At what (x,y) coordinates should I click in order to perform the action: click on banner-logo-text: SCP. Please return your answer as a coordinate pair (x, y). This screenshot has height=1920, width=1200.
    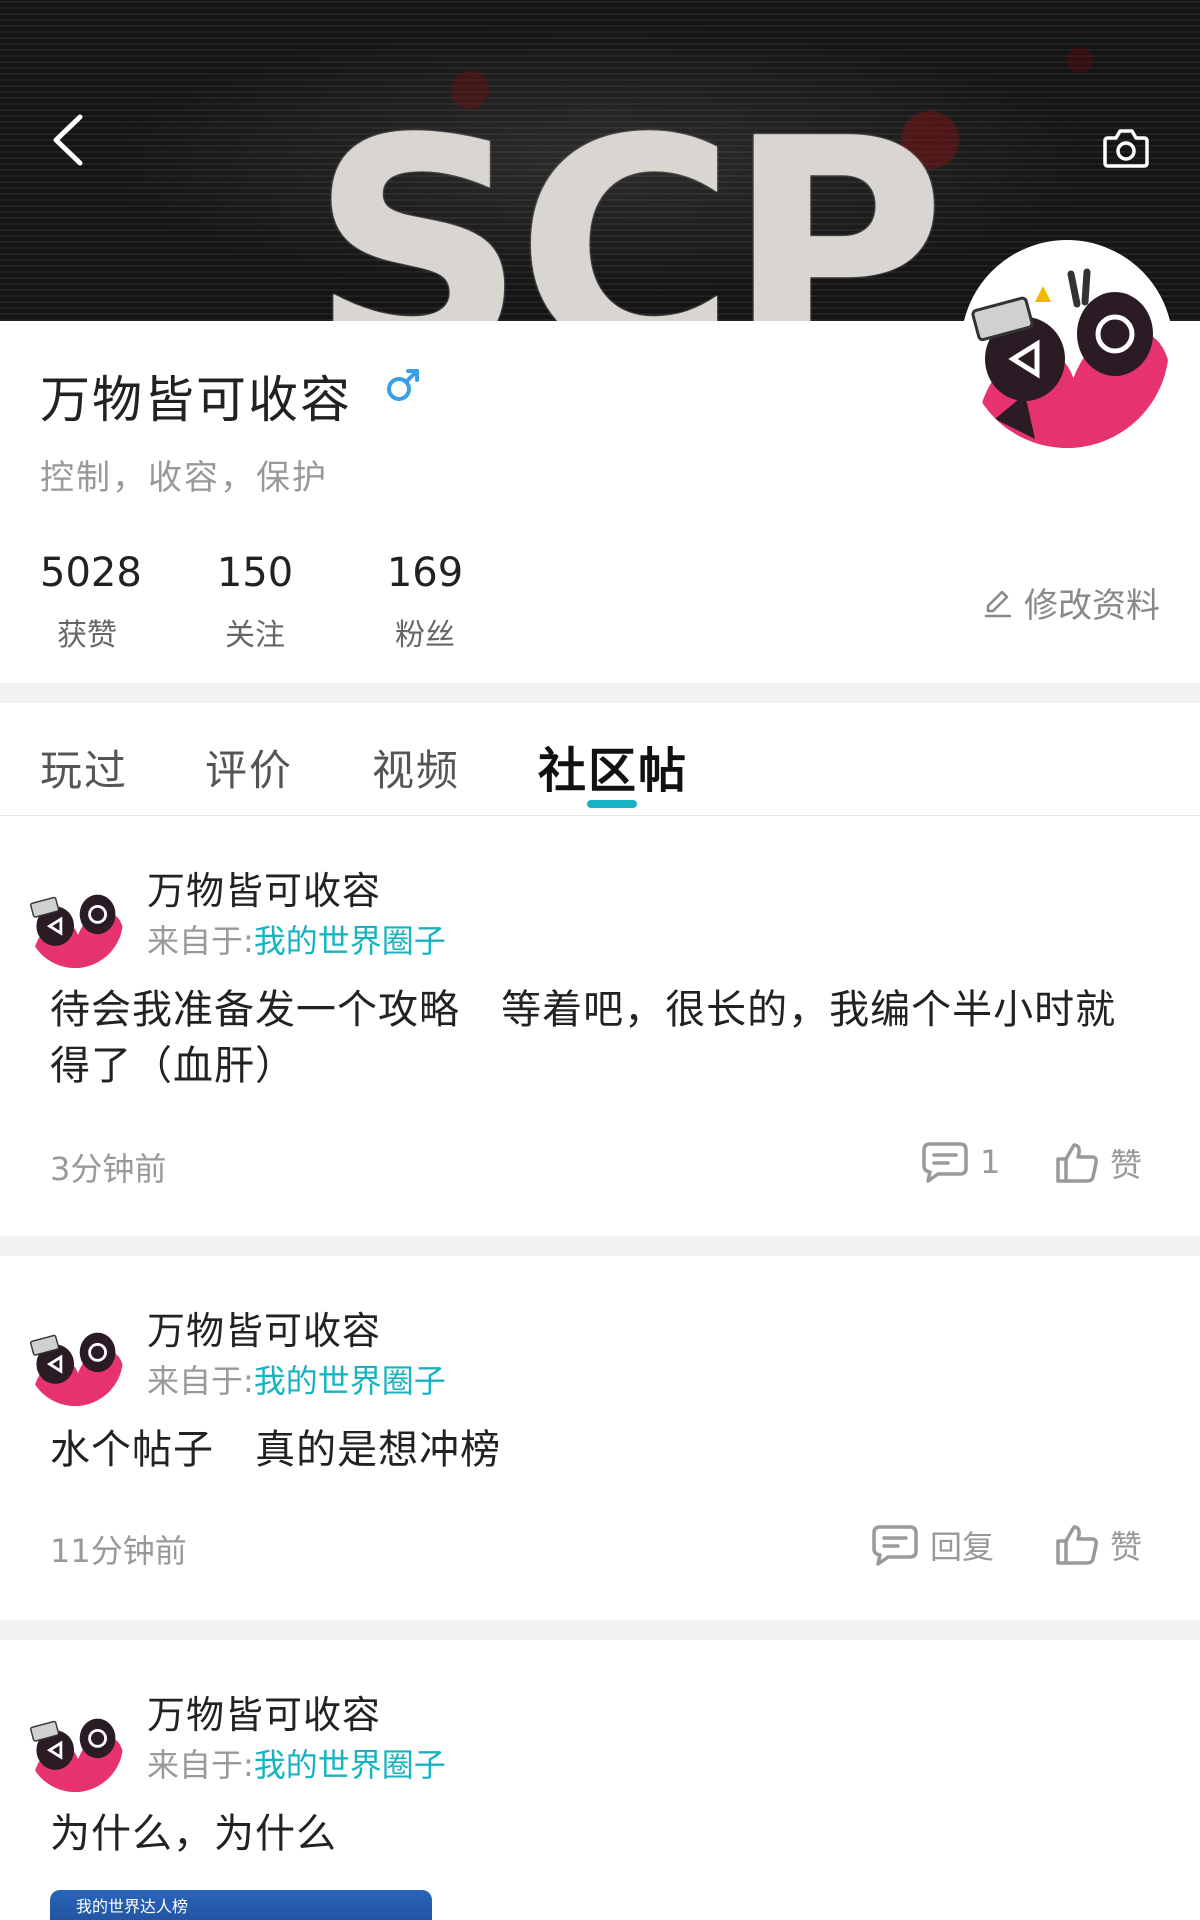
    Looking at the image, I should click on (628, 198).